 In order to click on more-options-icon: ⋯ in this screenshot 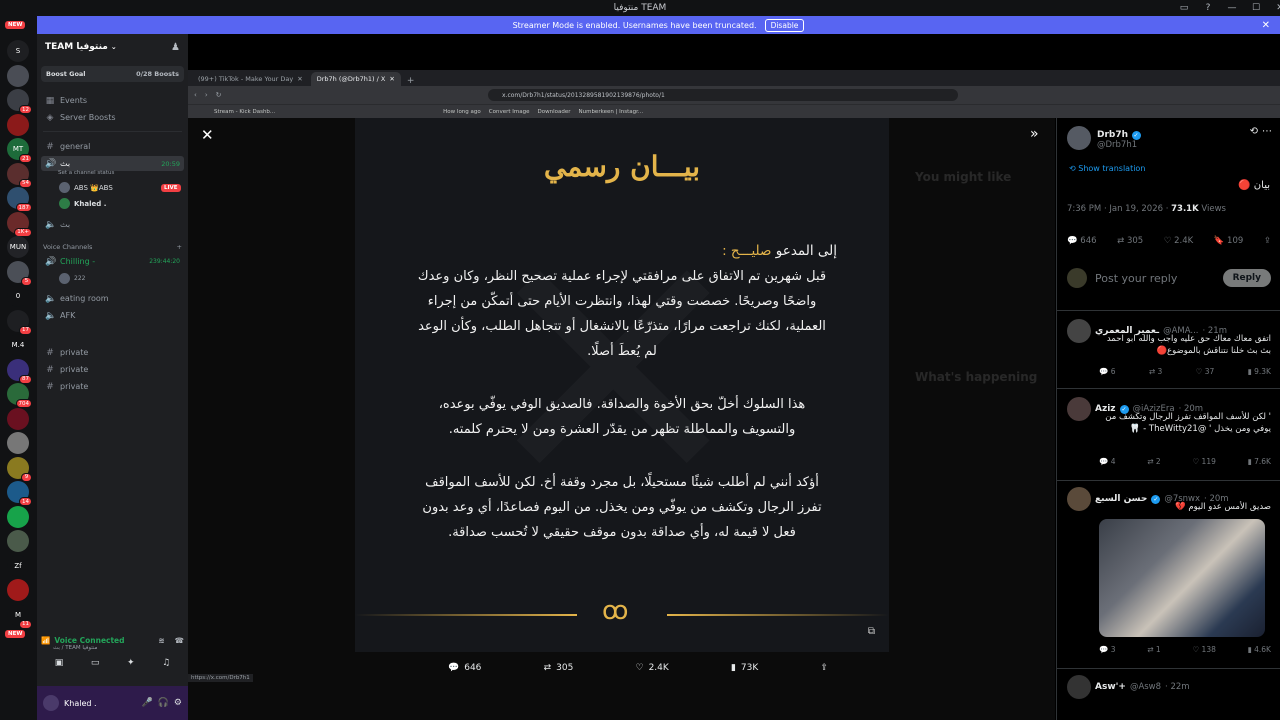, I will do `click(1267, 131)`.